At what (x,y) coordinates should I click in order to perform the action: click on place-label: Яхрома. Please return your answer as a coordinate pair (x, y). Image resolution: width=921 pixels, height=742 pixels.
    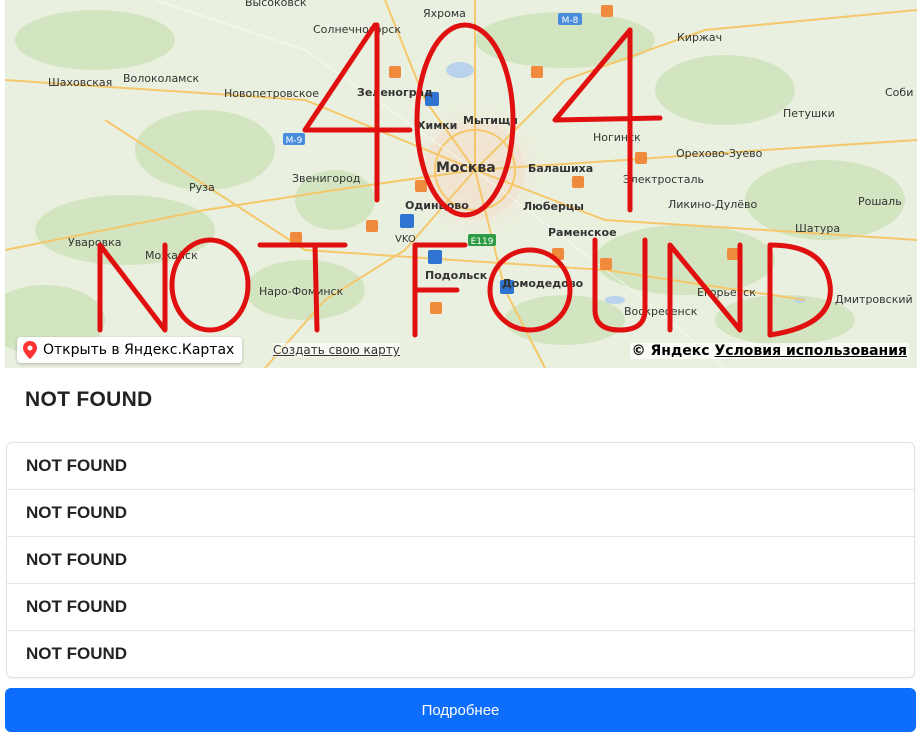
    Looking at the image, I should click on (444, 13).